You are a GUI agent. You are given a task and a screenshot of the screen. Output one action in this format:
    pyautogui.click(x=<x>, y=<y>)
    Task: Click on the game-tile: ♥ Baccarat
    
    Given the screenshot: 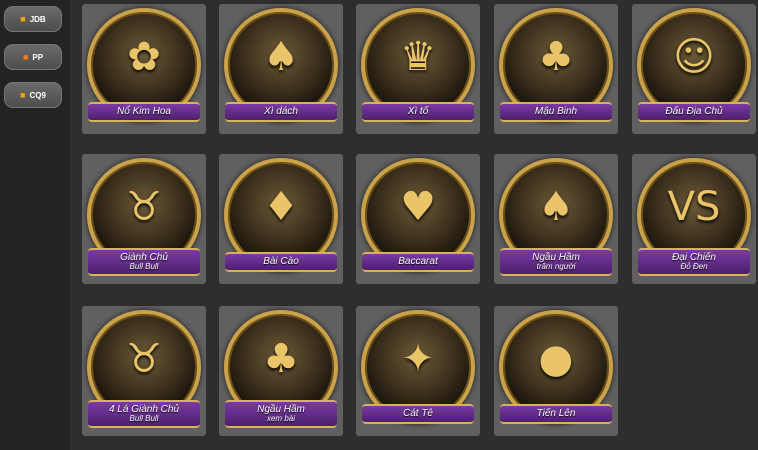 What is the action you would take?
    pyautogui.click(x=418, y=219)
    